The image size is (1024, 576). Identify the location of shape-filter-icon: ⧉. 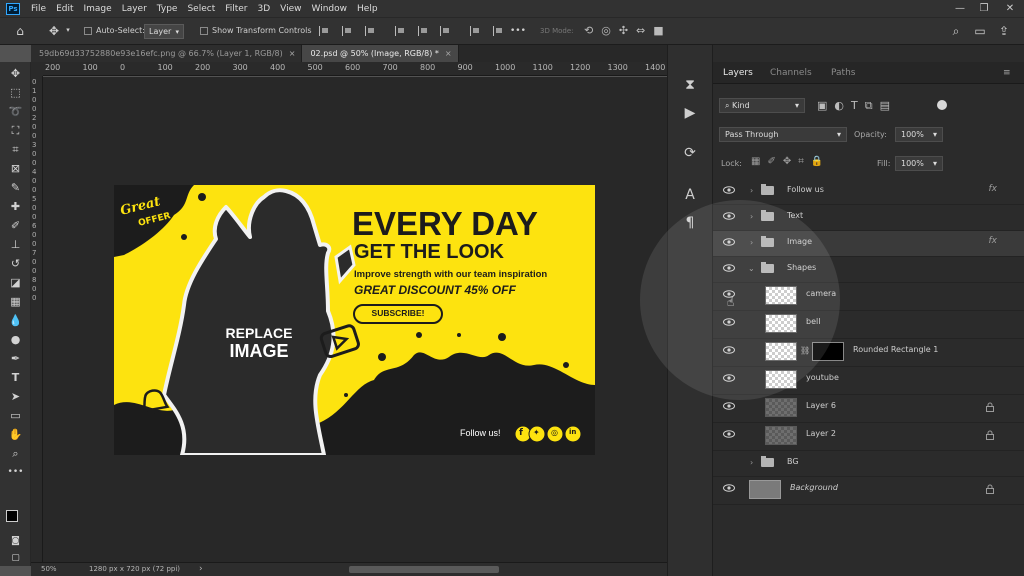
(872, 105).